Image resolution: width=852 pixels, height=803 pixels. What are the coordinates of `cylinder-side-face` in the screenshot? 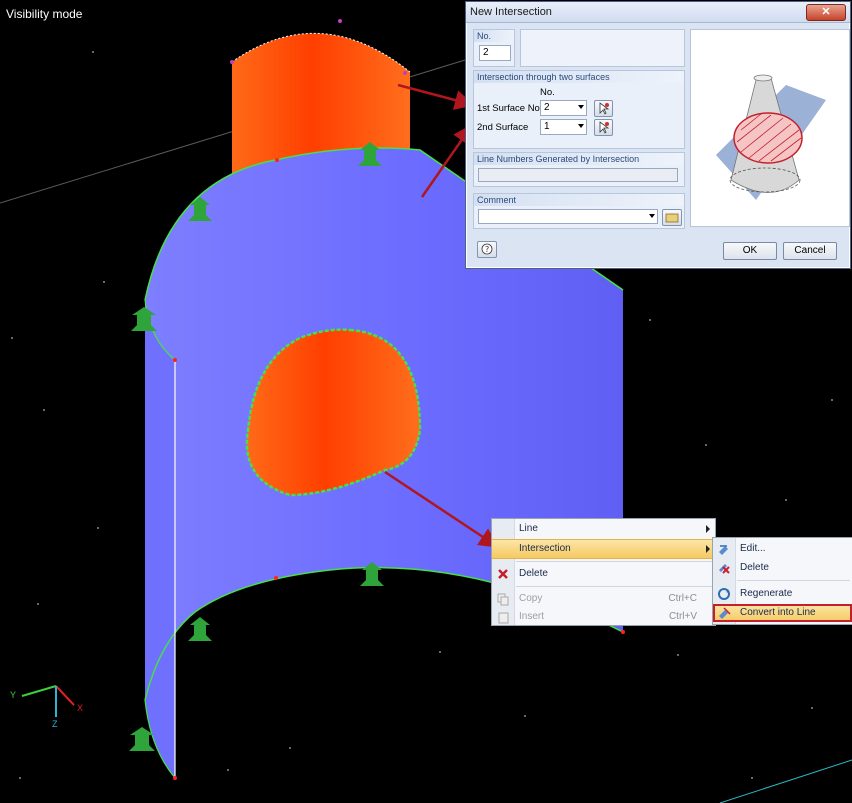 It's located at (160, 539).